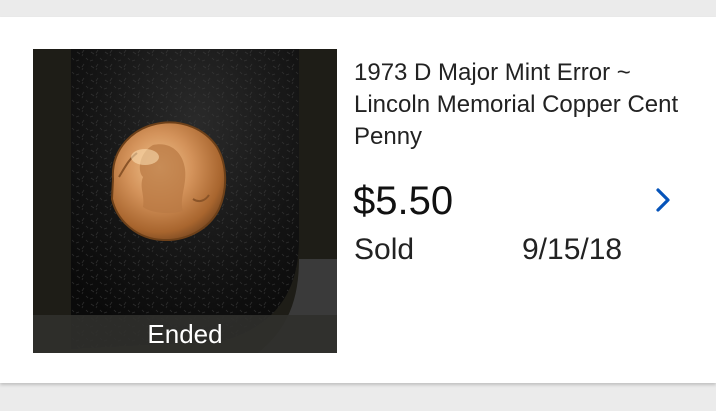 The height and width of the screenshot is (411, 716). Describe the element at coordinates (185, 334) in the screenshot. I see `ended-overlay: Ended` at that location.